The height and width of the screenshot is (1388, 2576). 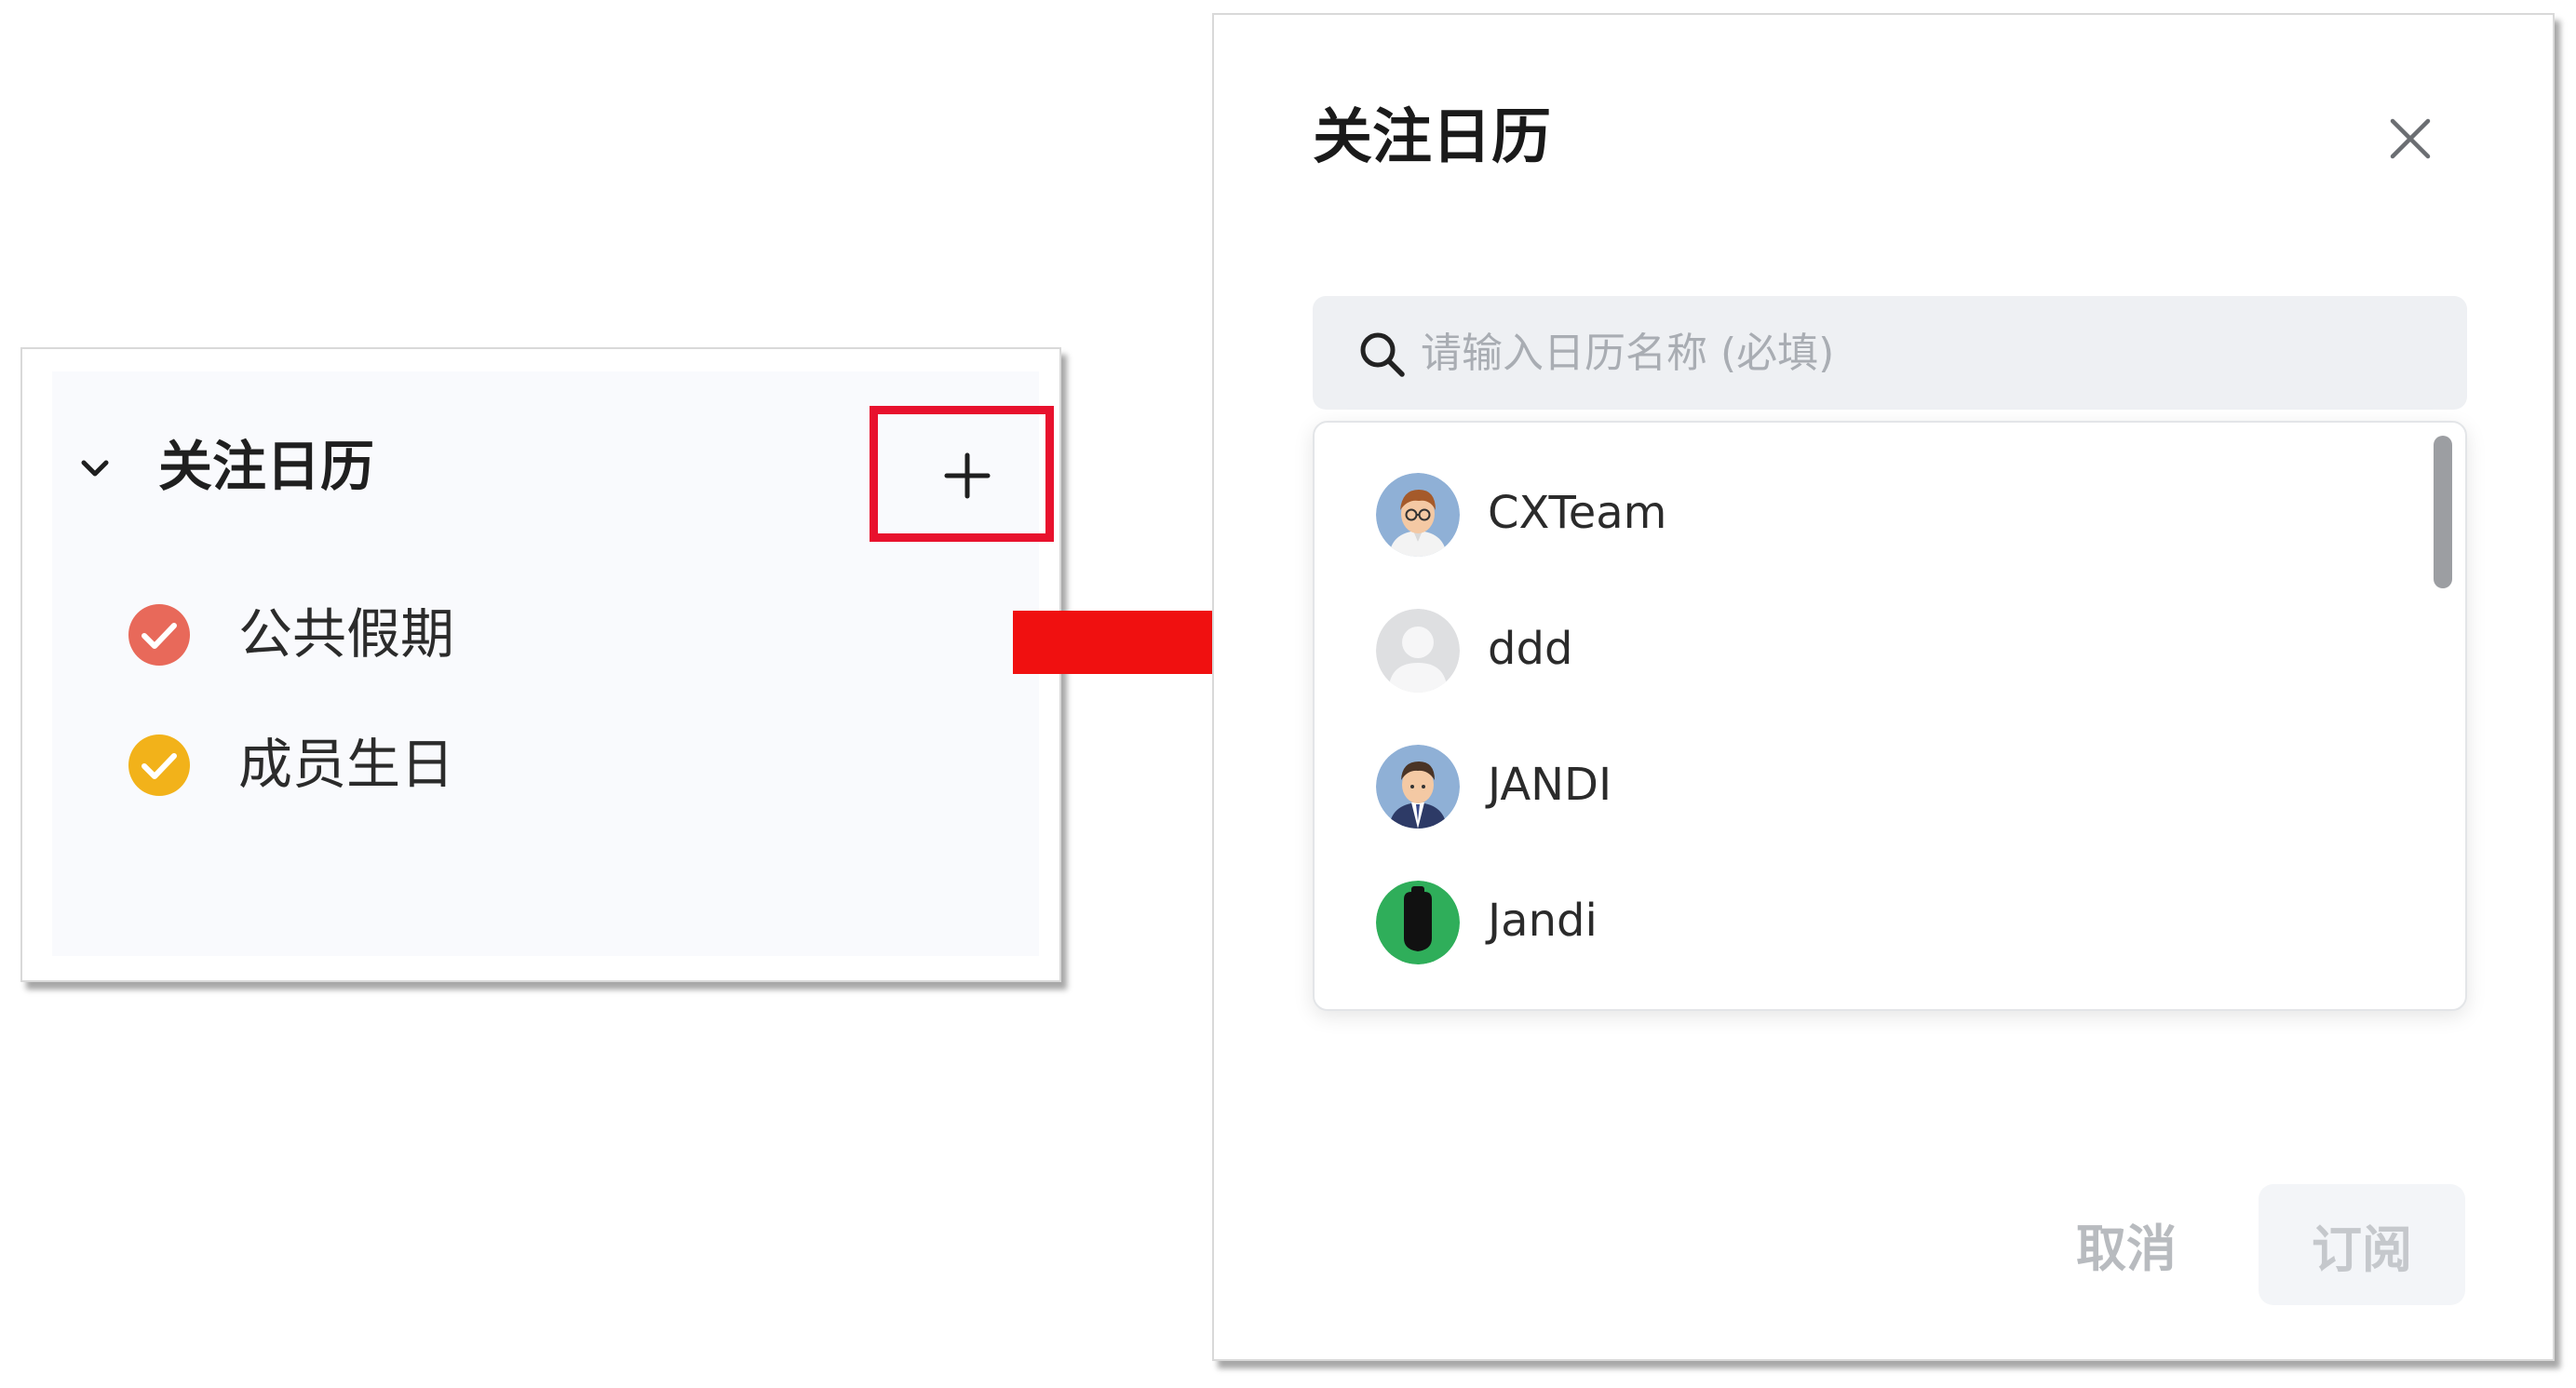 What do you see at coordinates (2410, 138) in the screenshot?
I see `close-icon` at bounding box center [2410, 138].